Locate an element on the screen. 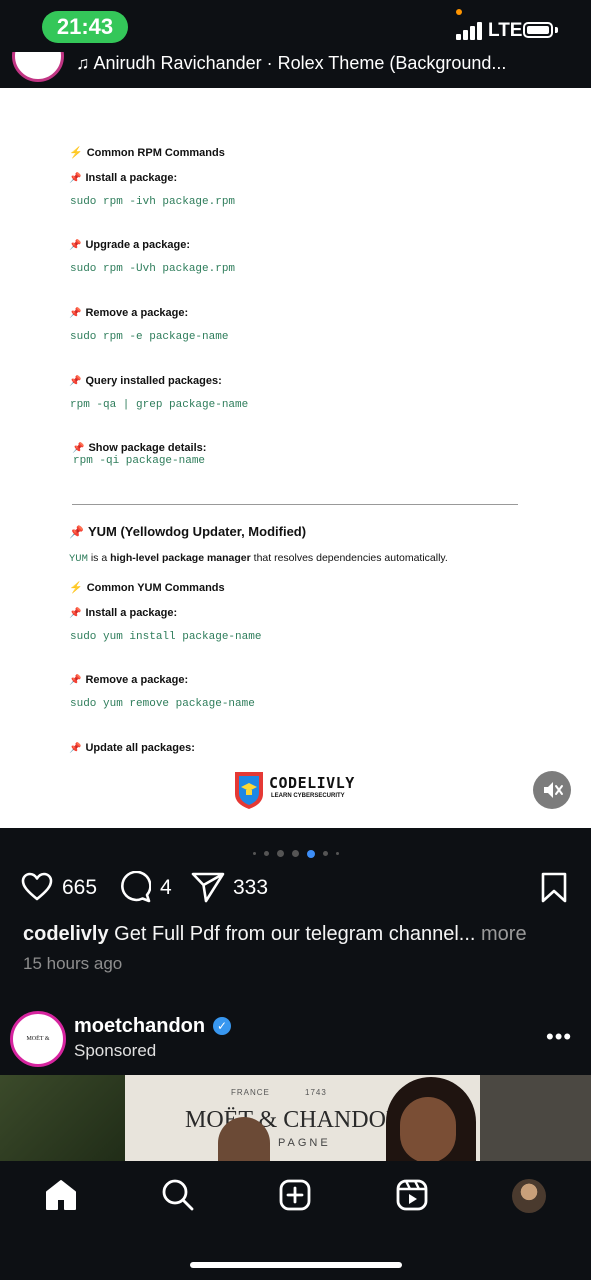 The height and width of the screenshot is (1280, 591). caption-username: codelivly is located at coordinates (66, 934).